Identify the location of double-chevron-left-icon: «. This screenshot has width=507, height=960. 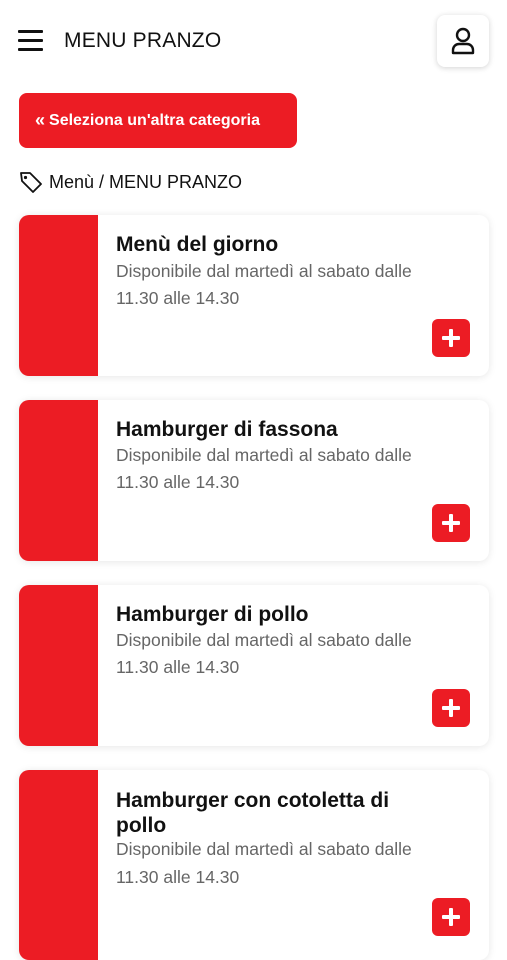
(40, 120).